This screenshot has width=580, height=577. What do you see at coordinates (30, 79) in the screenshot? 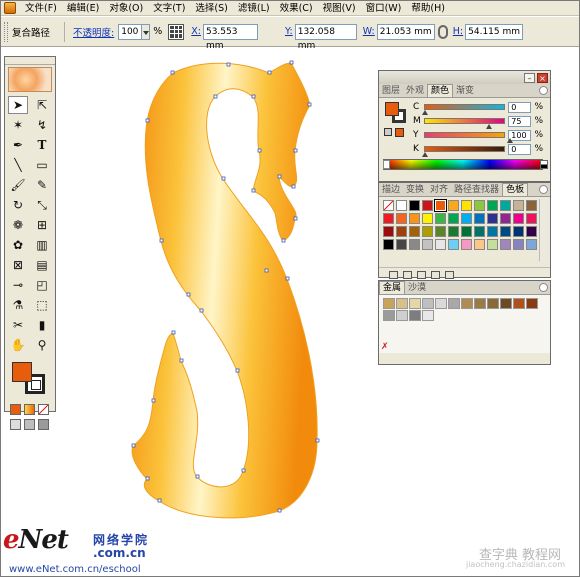
I see `adobe-flower-logo` at bounding box center [30, 79].